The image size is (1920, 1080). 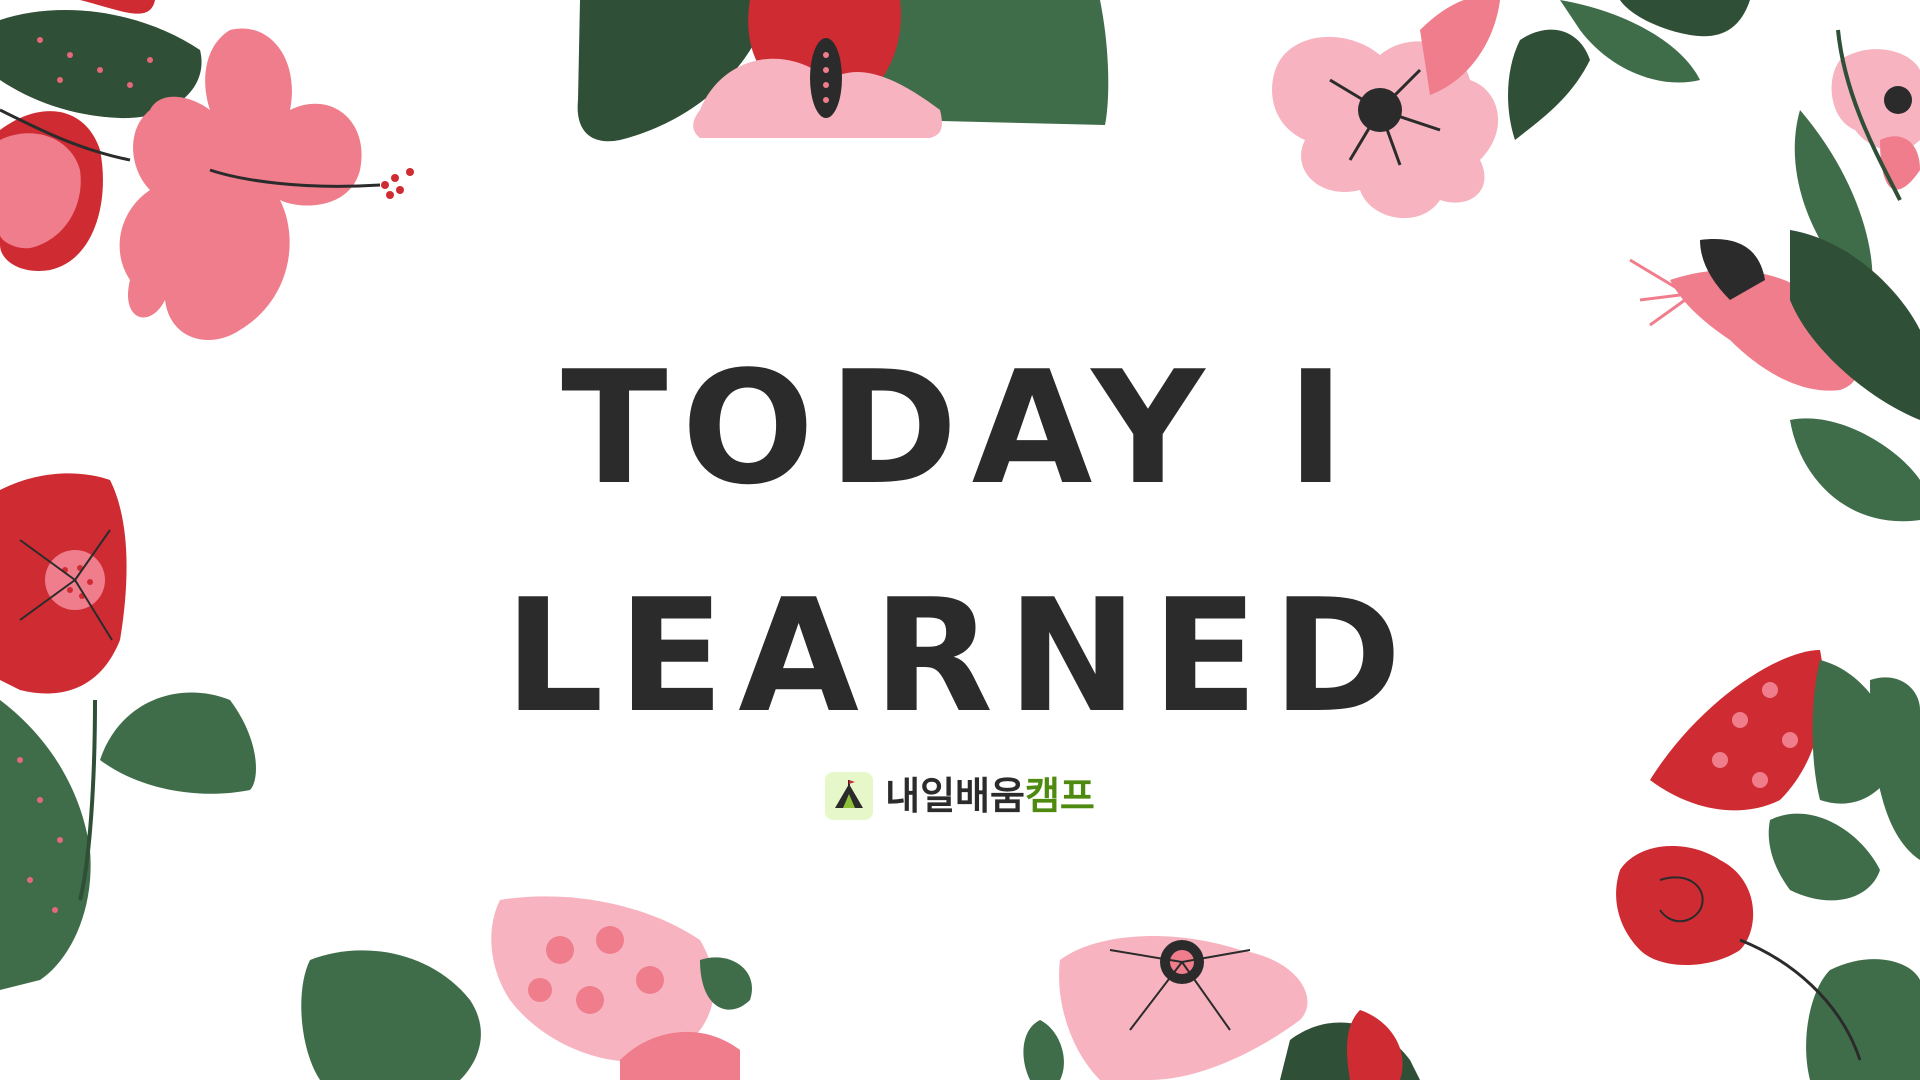 I want to click on flower-top-center, so click(x=843, y=71).